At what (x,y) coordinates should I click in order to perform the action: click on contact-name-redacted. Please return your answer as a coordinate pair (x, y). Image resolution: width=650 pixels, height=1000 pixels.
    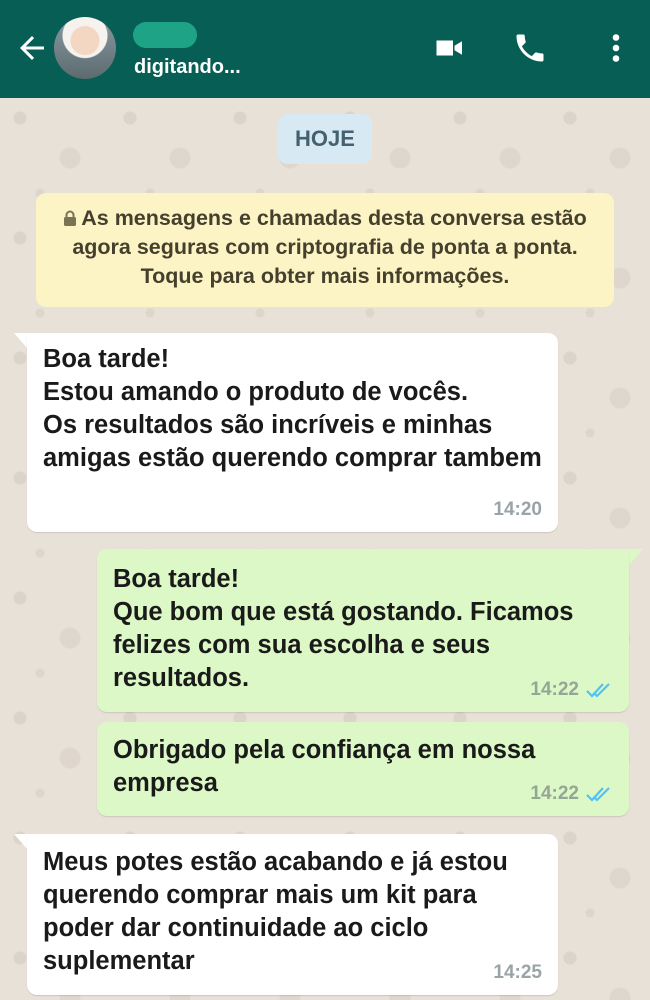
    Looking at the image, I should click on (165, 35).